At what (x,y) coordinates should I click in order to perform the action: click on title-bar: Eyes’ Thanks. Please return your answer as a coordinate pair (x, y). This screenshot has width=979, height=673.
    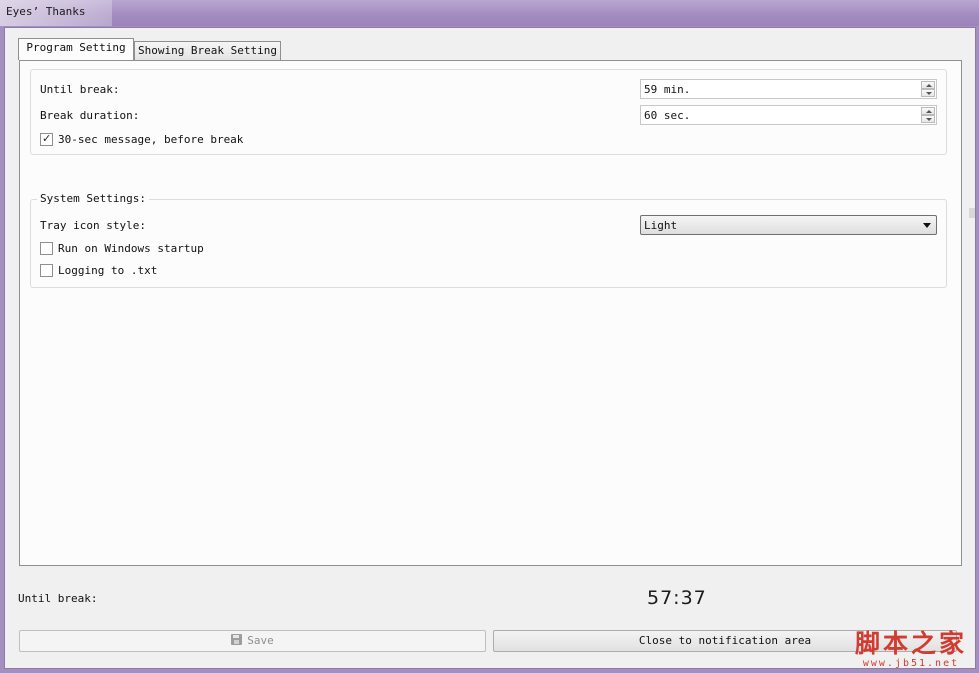
    Looking at the image, I should click on (489, 13).